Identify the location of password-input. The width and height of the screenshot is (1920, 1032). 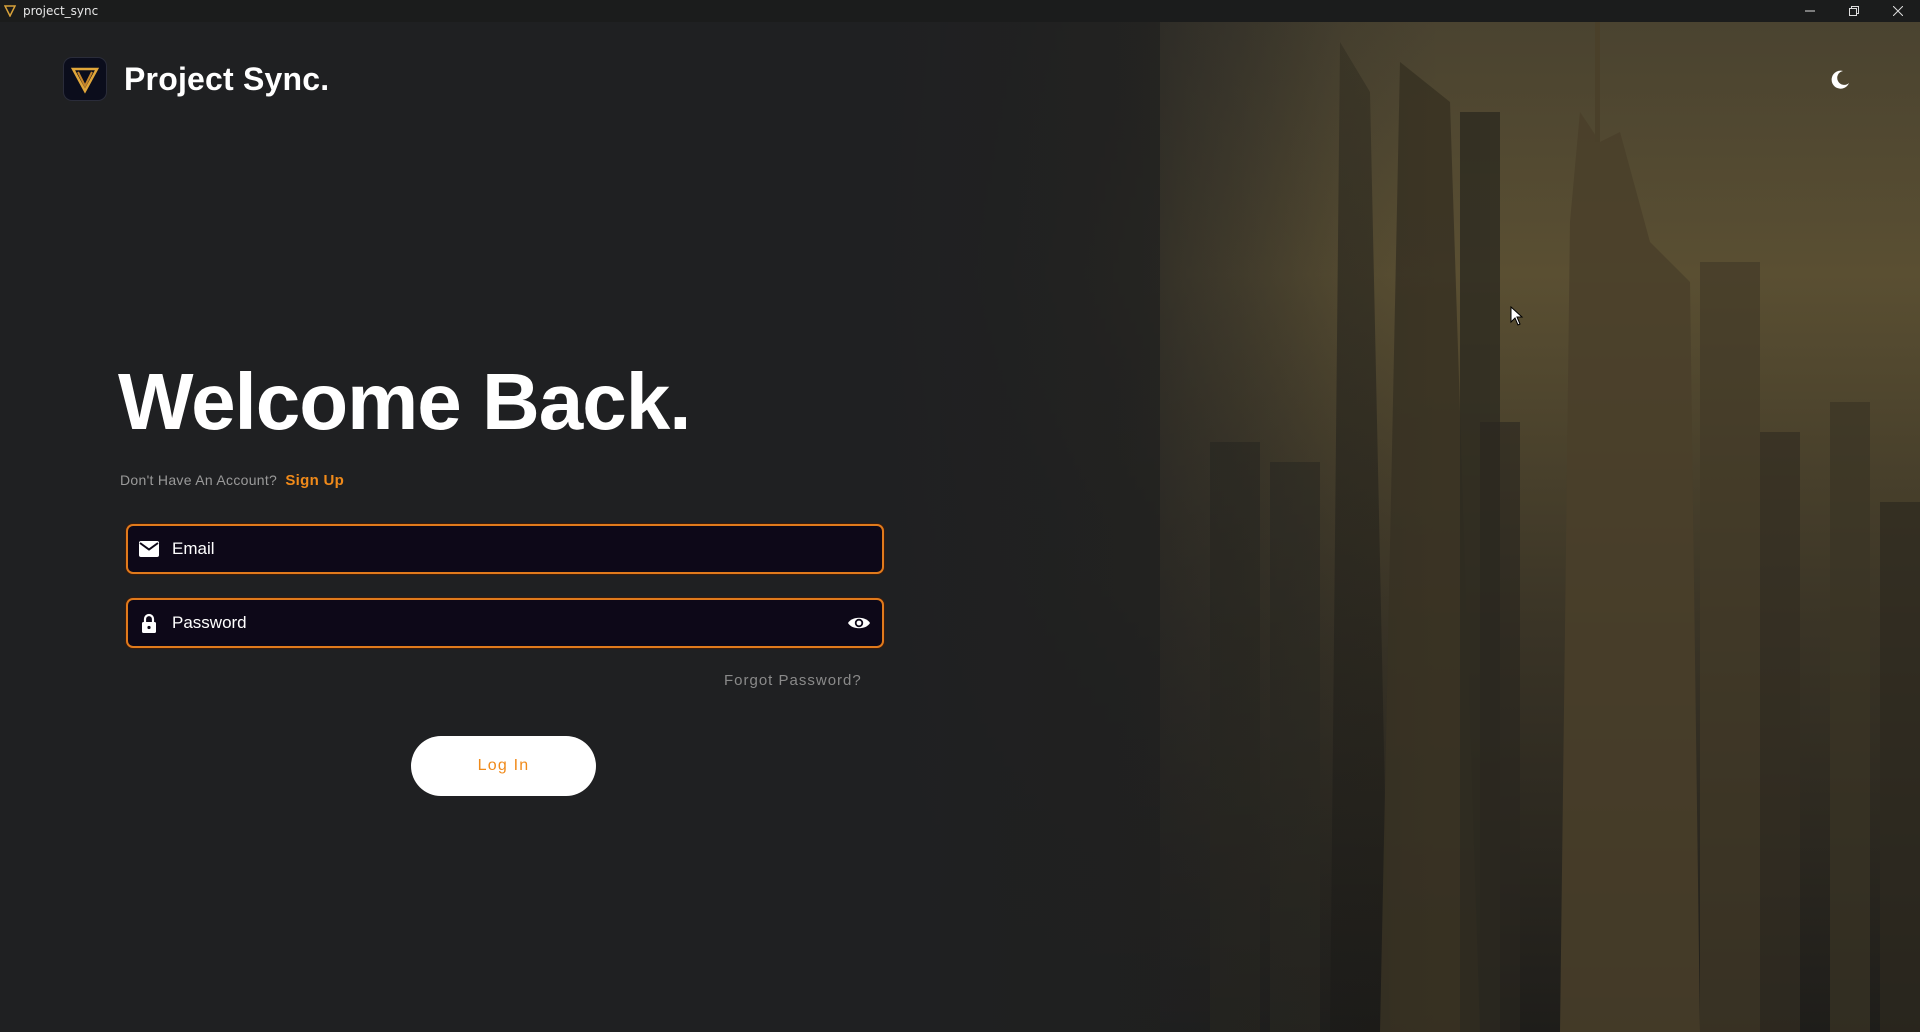
(508, 623).